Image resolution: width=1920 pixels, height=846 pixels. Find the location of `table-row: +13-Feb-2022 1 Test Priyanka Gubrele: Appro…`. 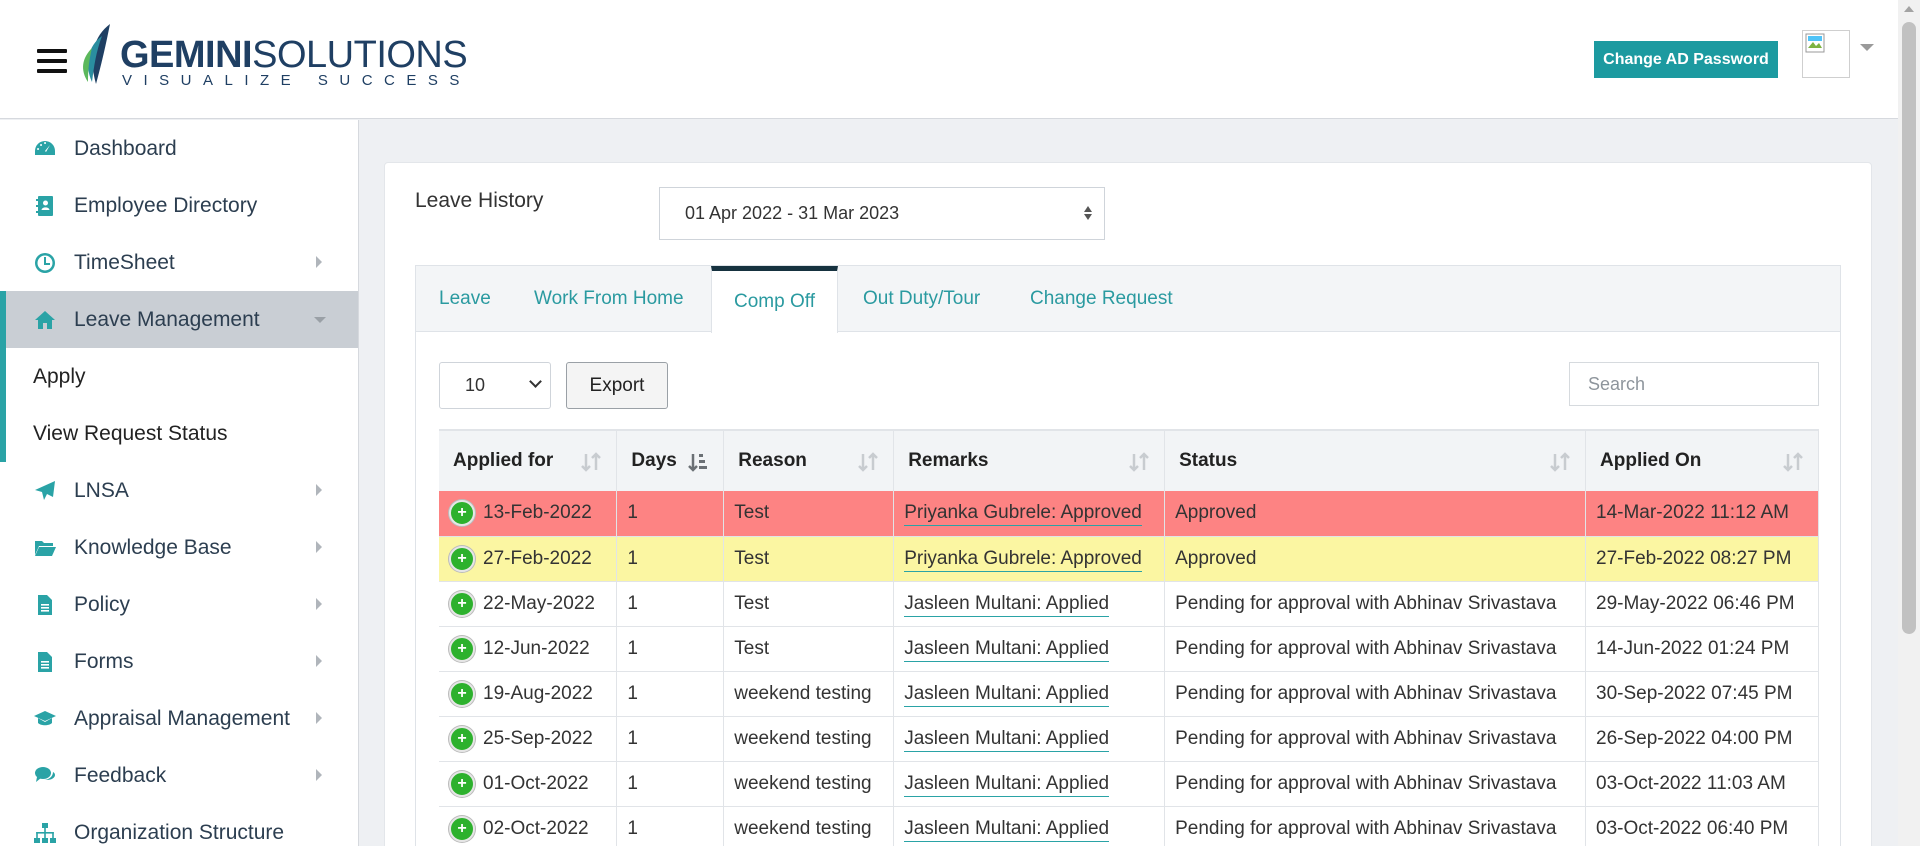

table-row: +13-Feb-2022 1 Test Priyanka Gubrele: Appro… is located at coordinates (1129, 514).